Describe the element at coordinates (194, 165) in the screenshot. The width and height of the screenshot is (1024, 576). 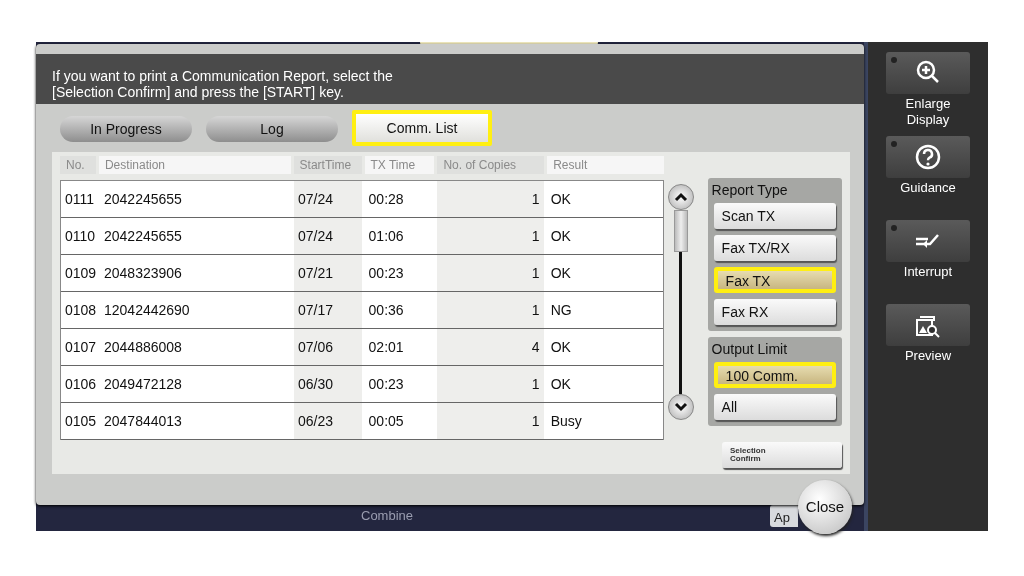
I see `column-header: Destination` at that location.